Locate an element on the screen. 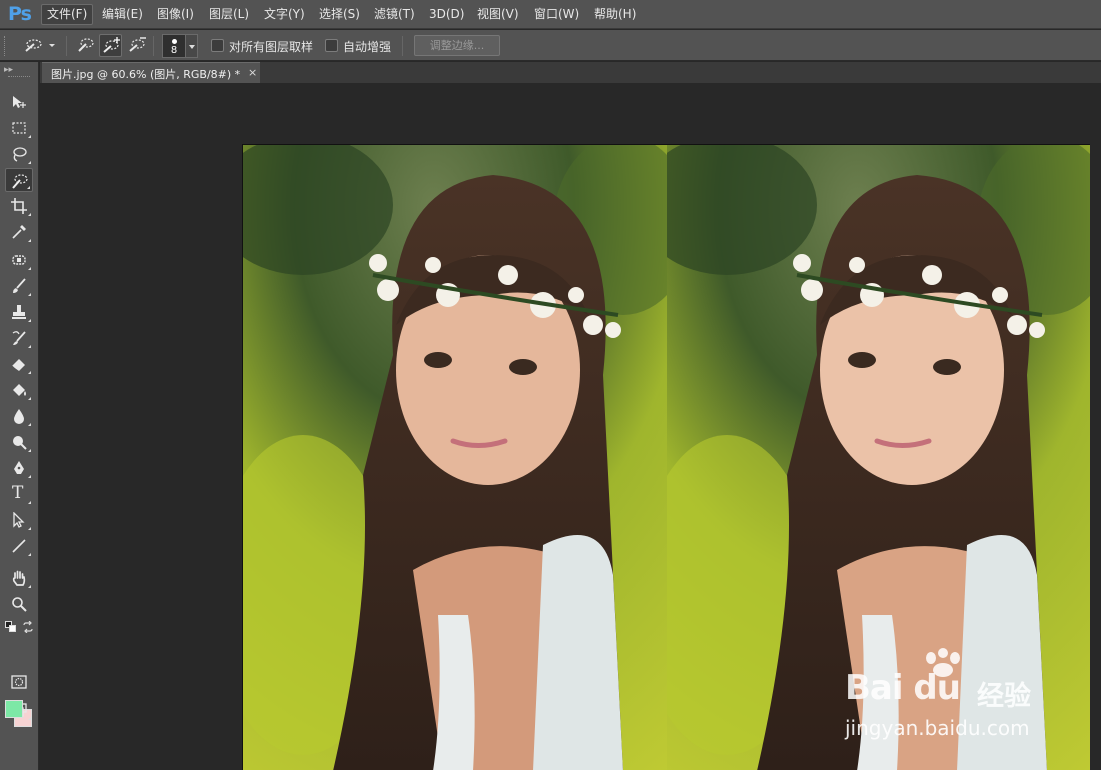 This screenshot has height=770, width=1101. menu-view: 视图(V) is located at coordinates (498, 14).